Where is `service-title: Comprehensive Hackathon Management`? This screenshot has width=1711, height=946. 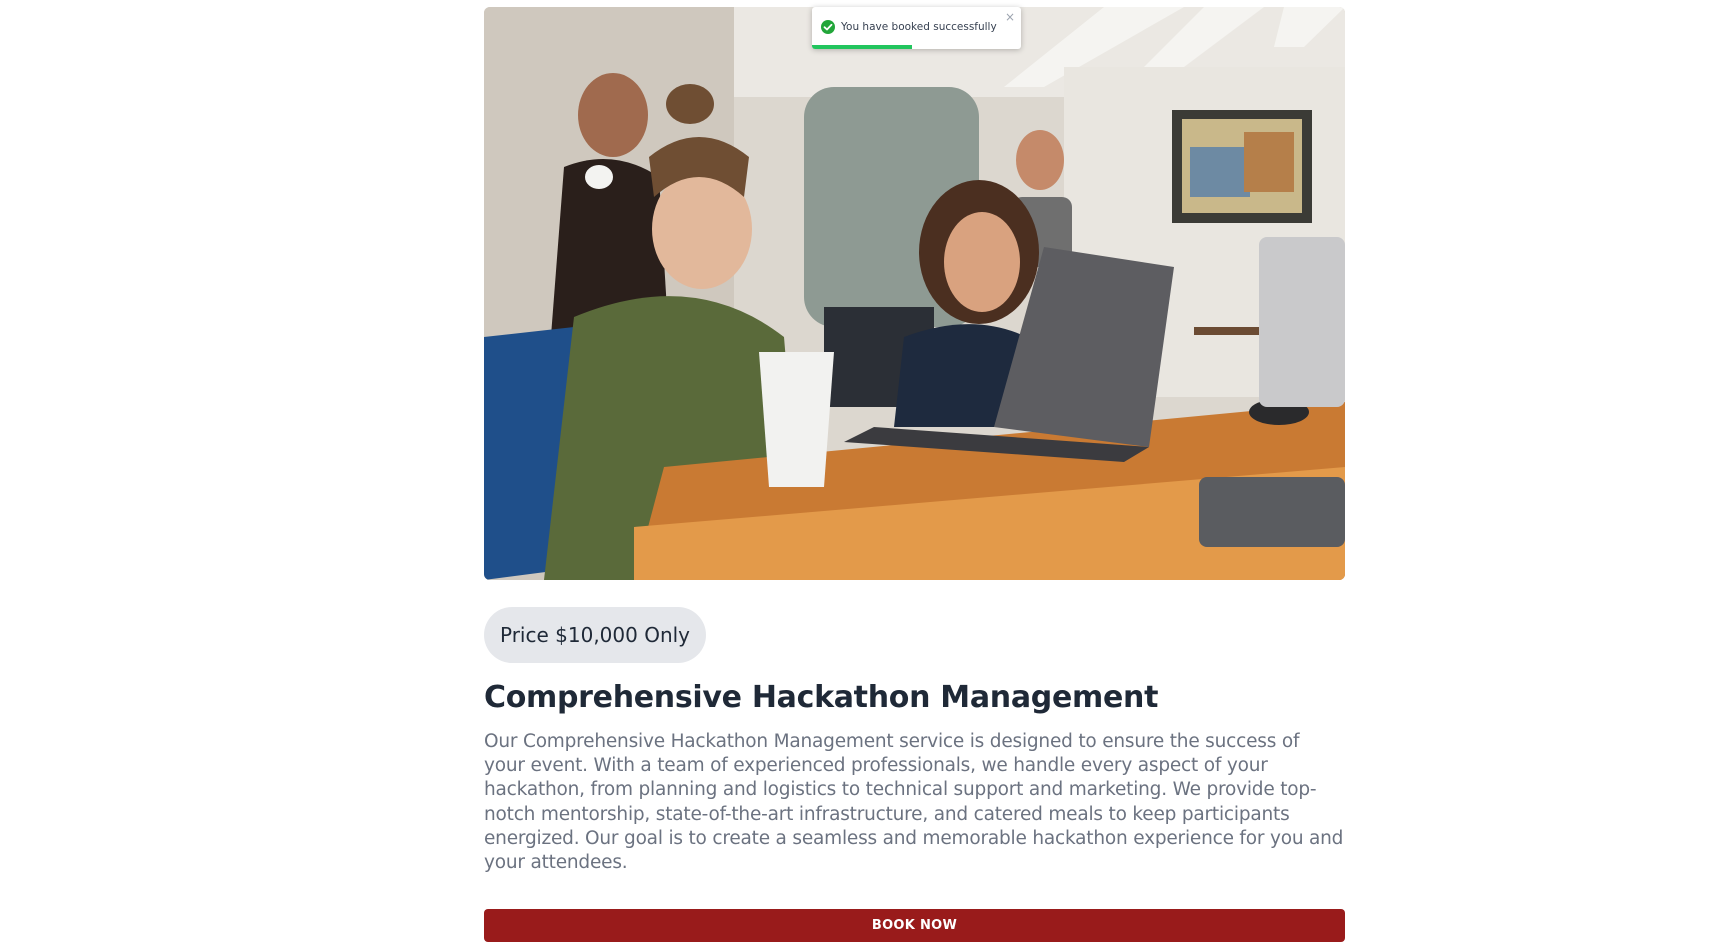
service-title: Comprehensive Hackathon Management is located at coordinates (821, 697).